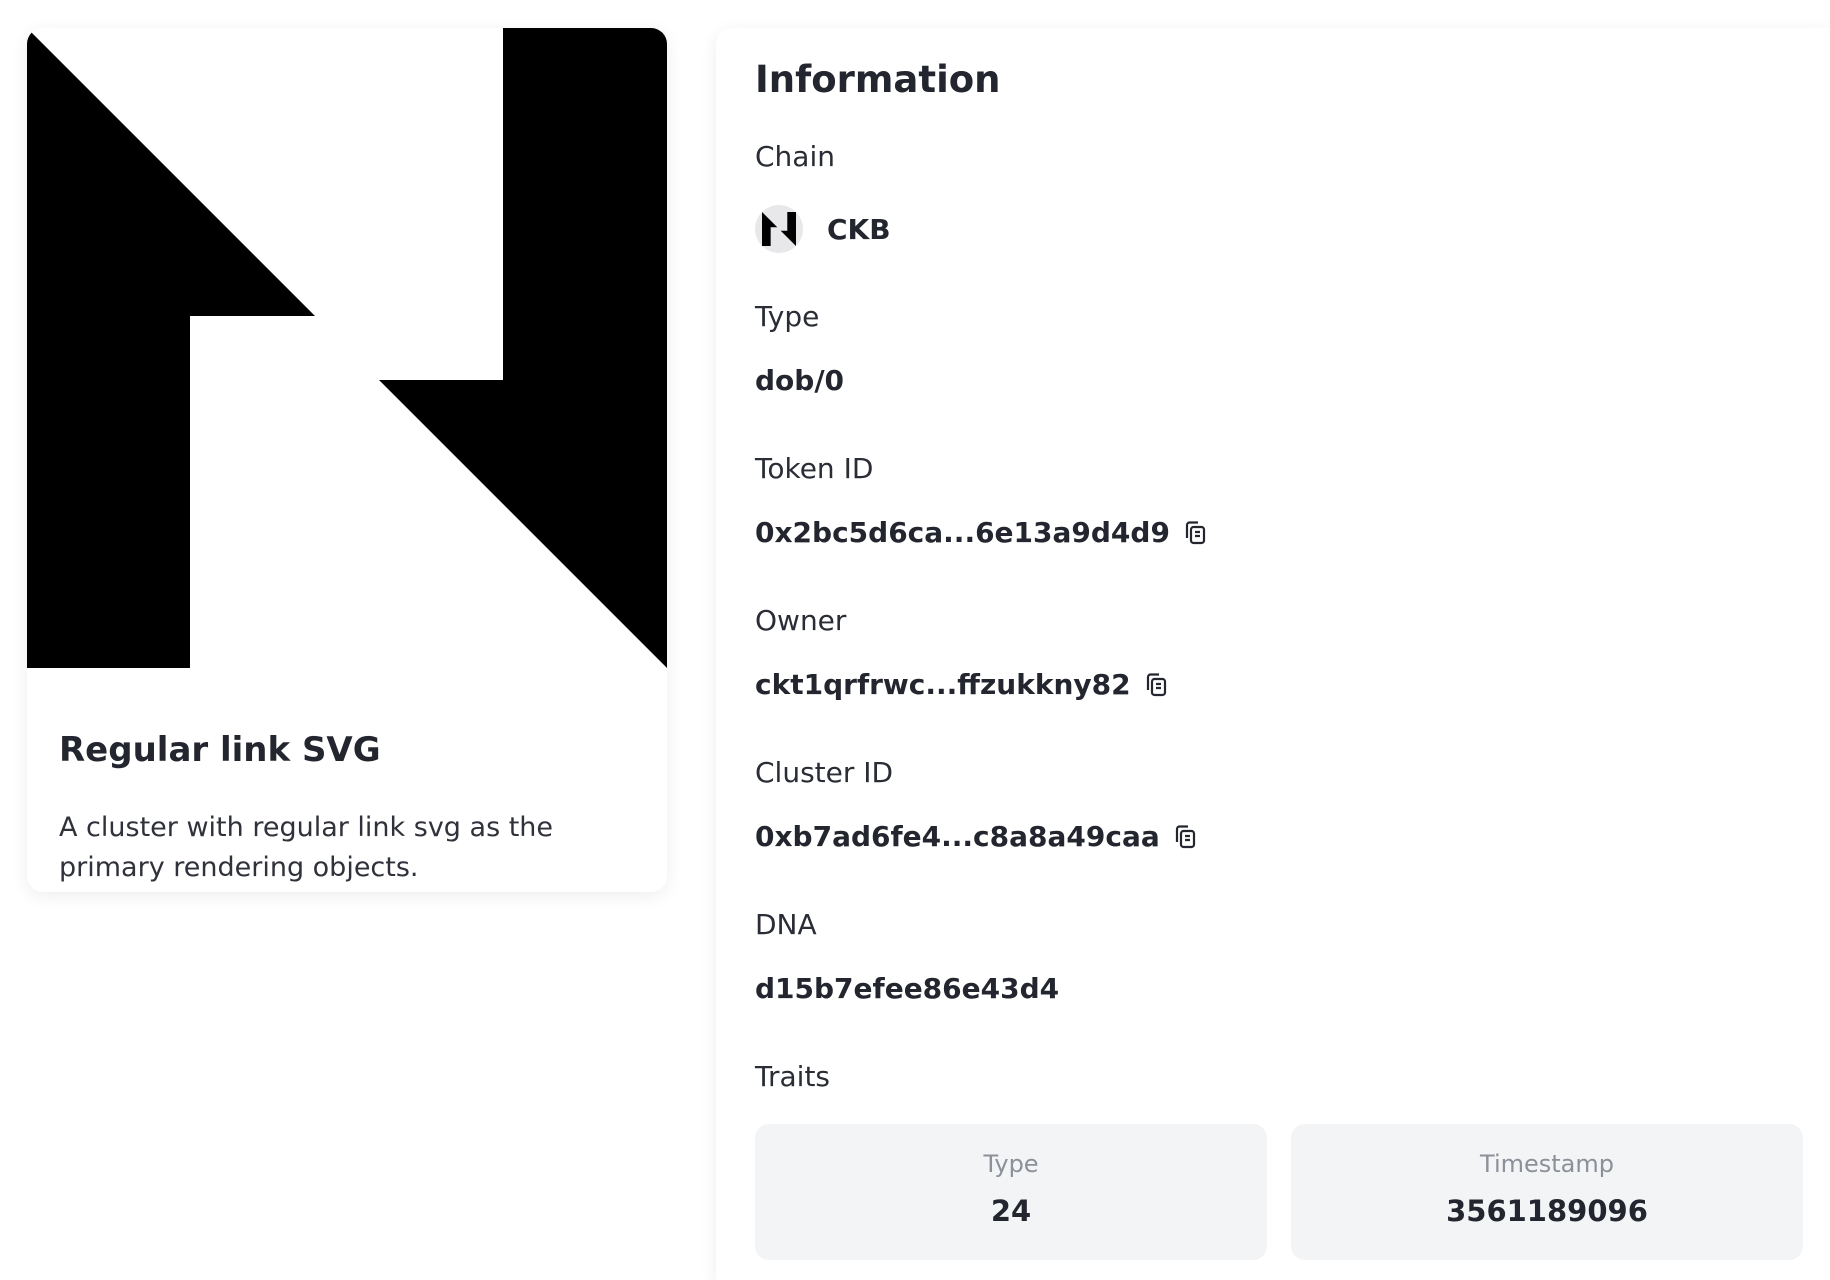 This screenshot has height=1280, width=1830. I want to click on trait-name: Timestamp, so click(1547, 1164).